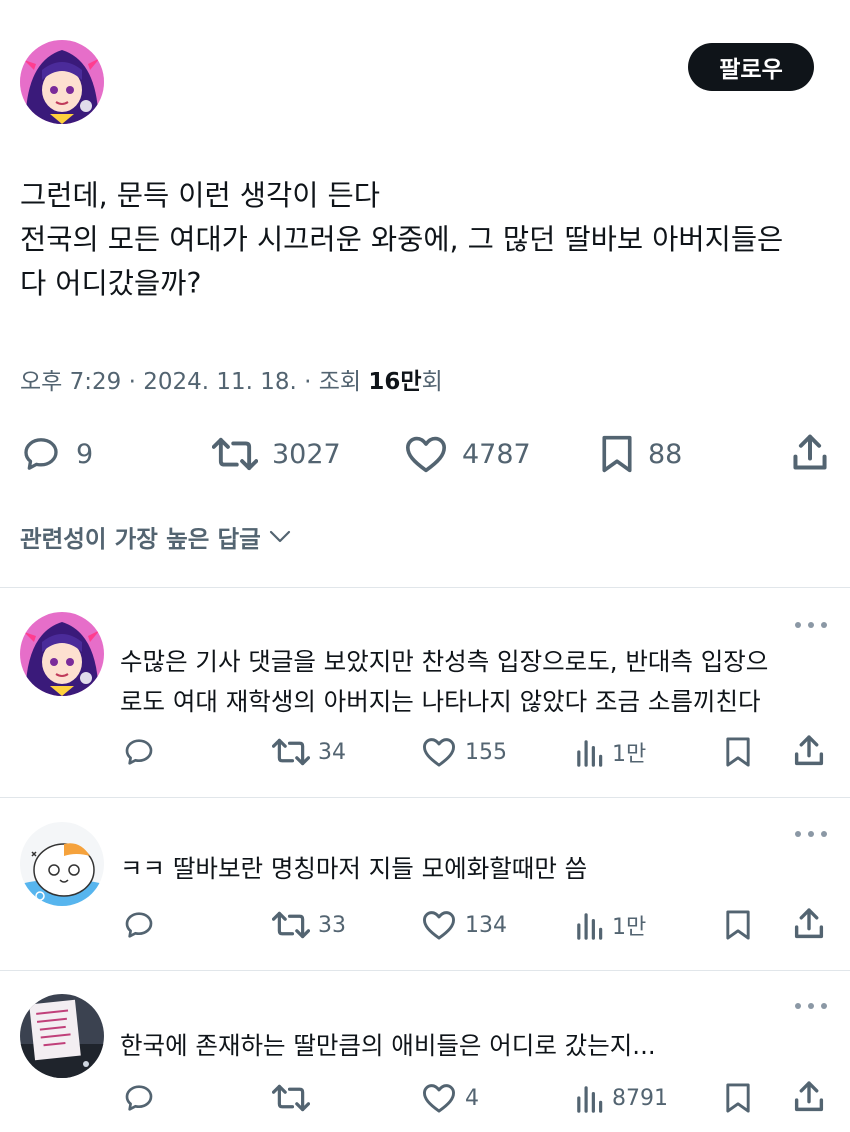 The image size is (850, 1132). I want to click on reply-sort-dropdown: 관련성이 가장 높은 답글, so click(155, 537).